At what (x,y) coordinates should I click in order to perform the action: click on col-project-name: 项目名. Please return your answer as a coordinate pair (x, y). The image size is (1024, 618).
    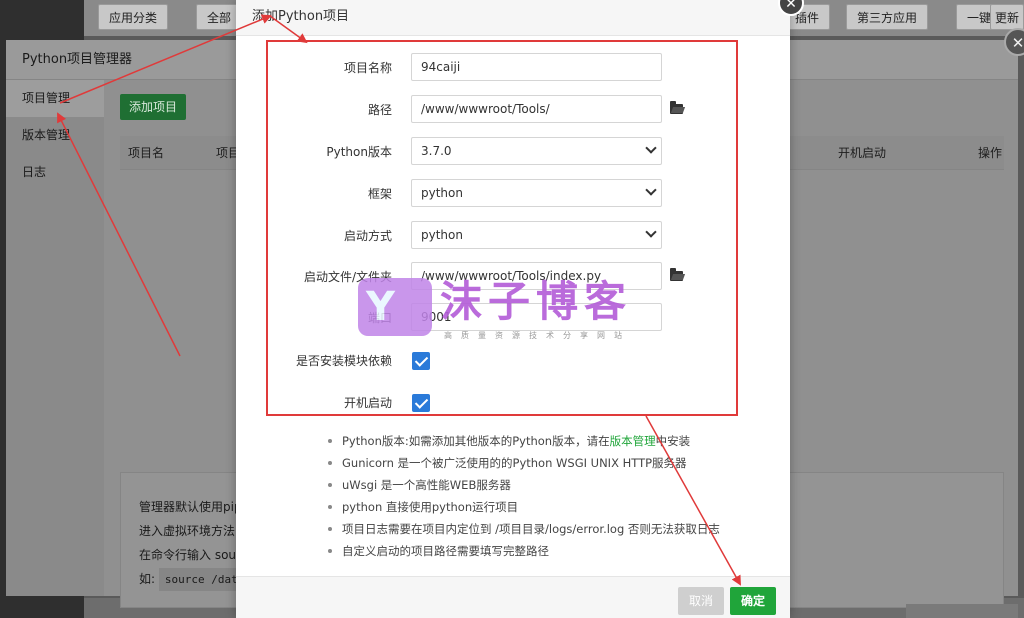
    Looking at the image, I should click on (146, 153).